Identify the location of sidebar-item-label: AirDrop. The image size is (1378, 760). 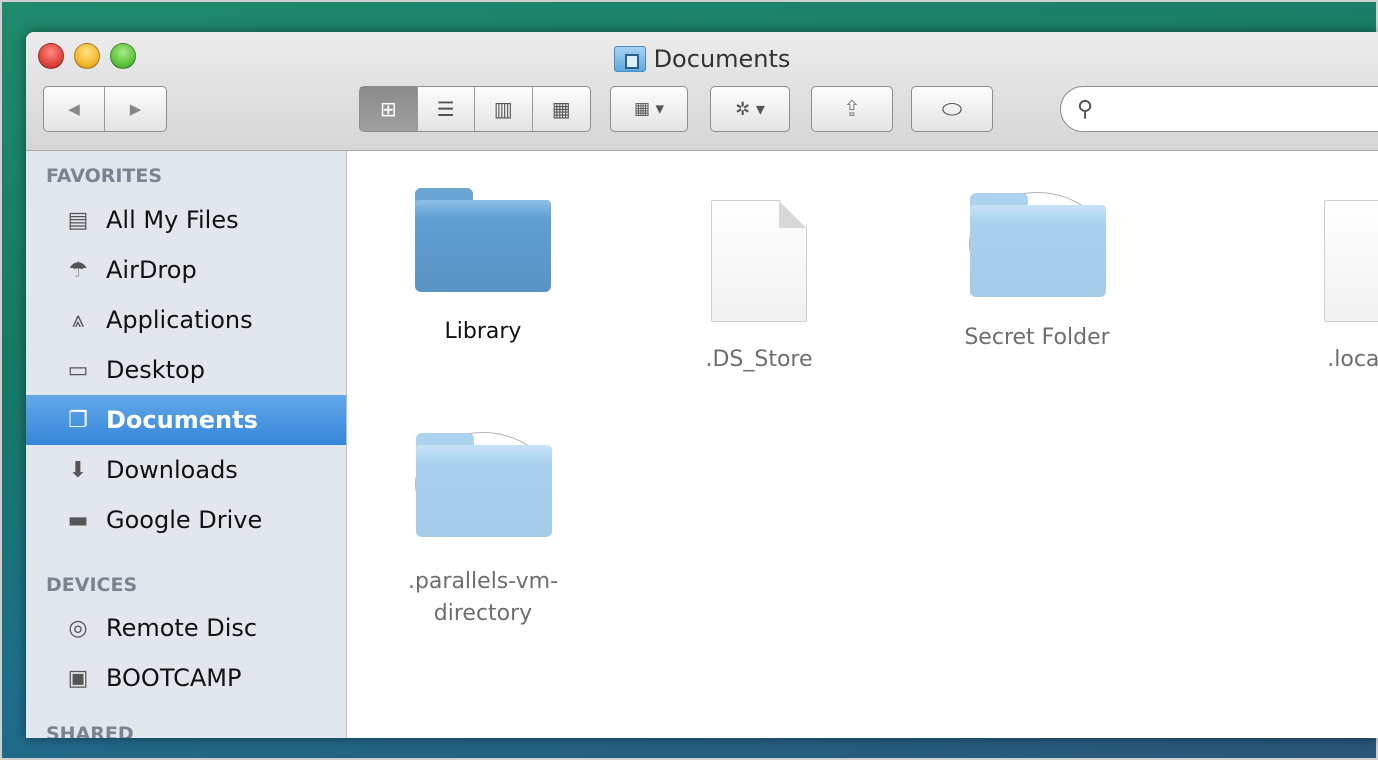
(151, 270).